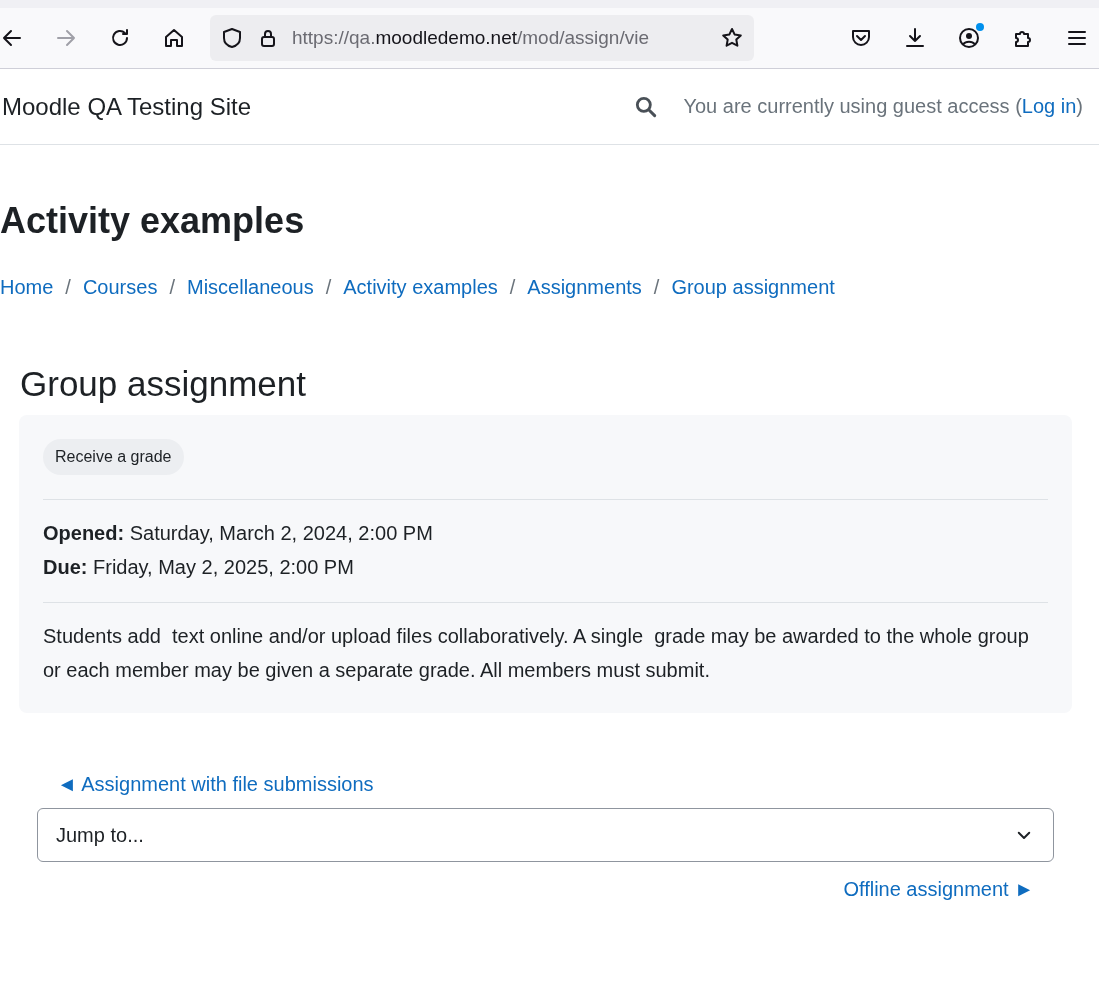  Describe the element at coordinates (915, 38) in the screenshot. I see `download-icon` at that location.